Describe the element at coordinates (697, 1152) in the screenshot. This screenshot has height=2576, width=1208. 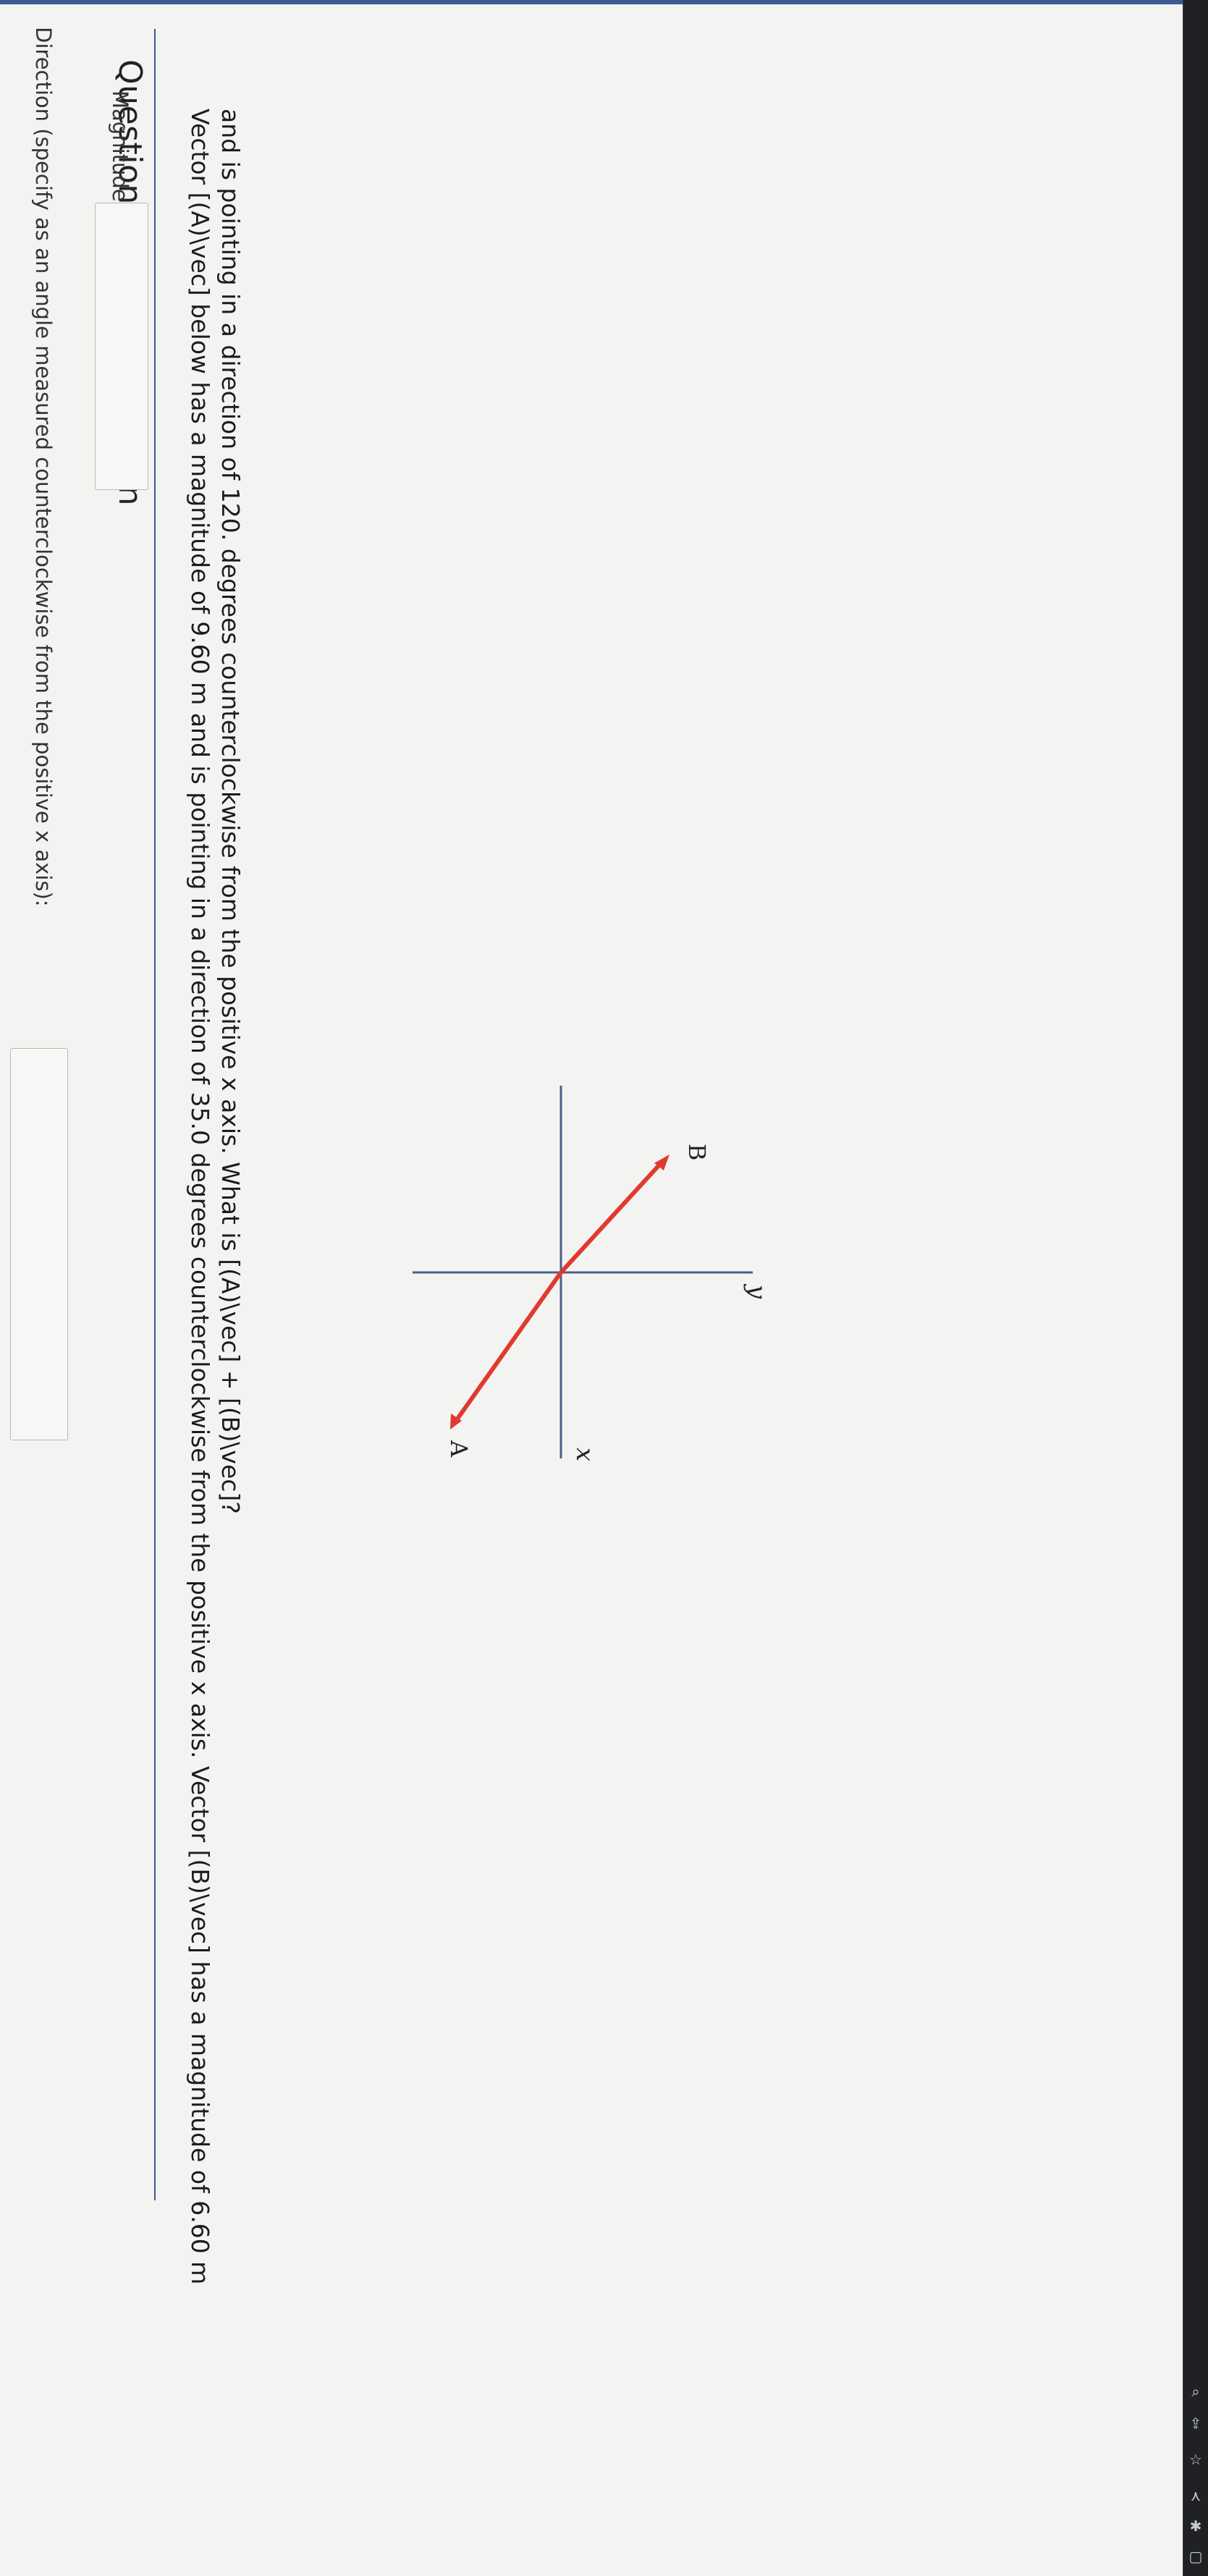
I see `vector-b-label: B` at that location.